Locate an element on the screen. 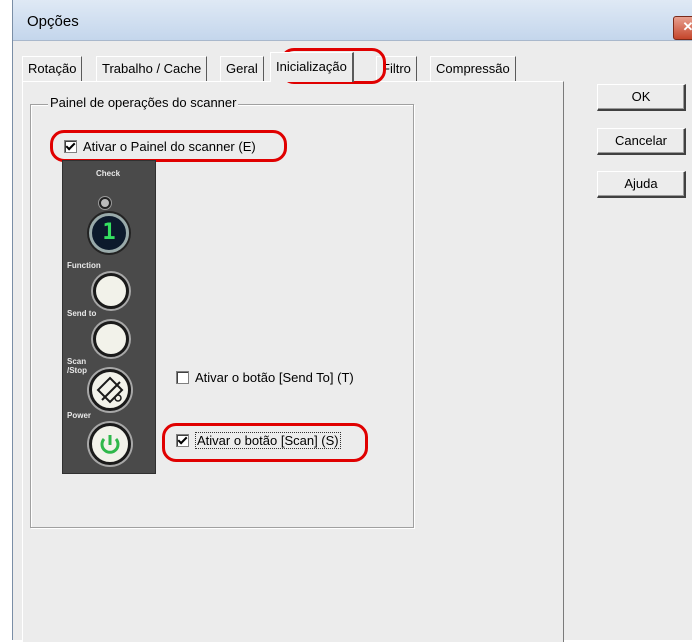 The height and width of the screenshot is (642, 692). close-button: ✕ is located at coordinates (682, 28).